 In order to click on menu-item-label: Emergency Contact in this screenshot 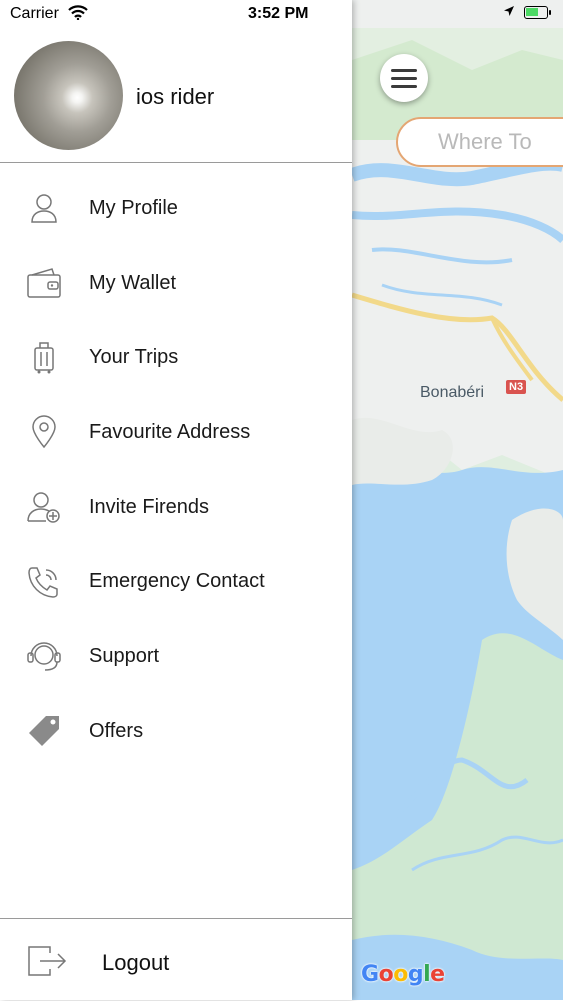, I will do `click(177, 581)`.